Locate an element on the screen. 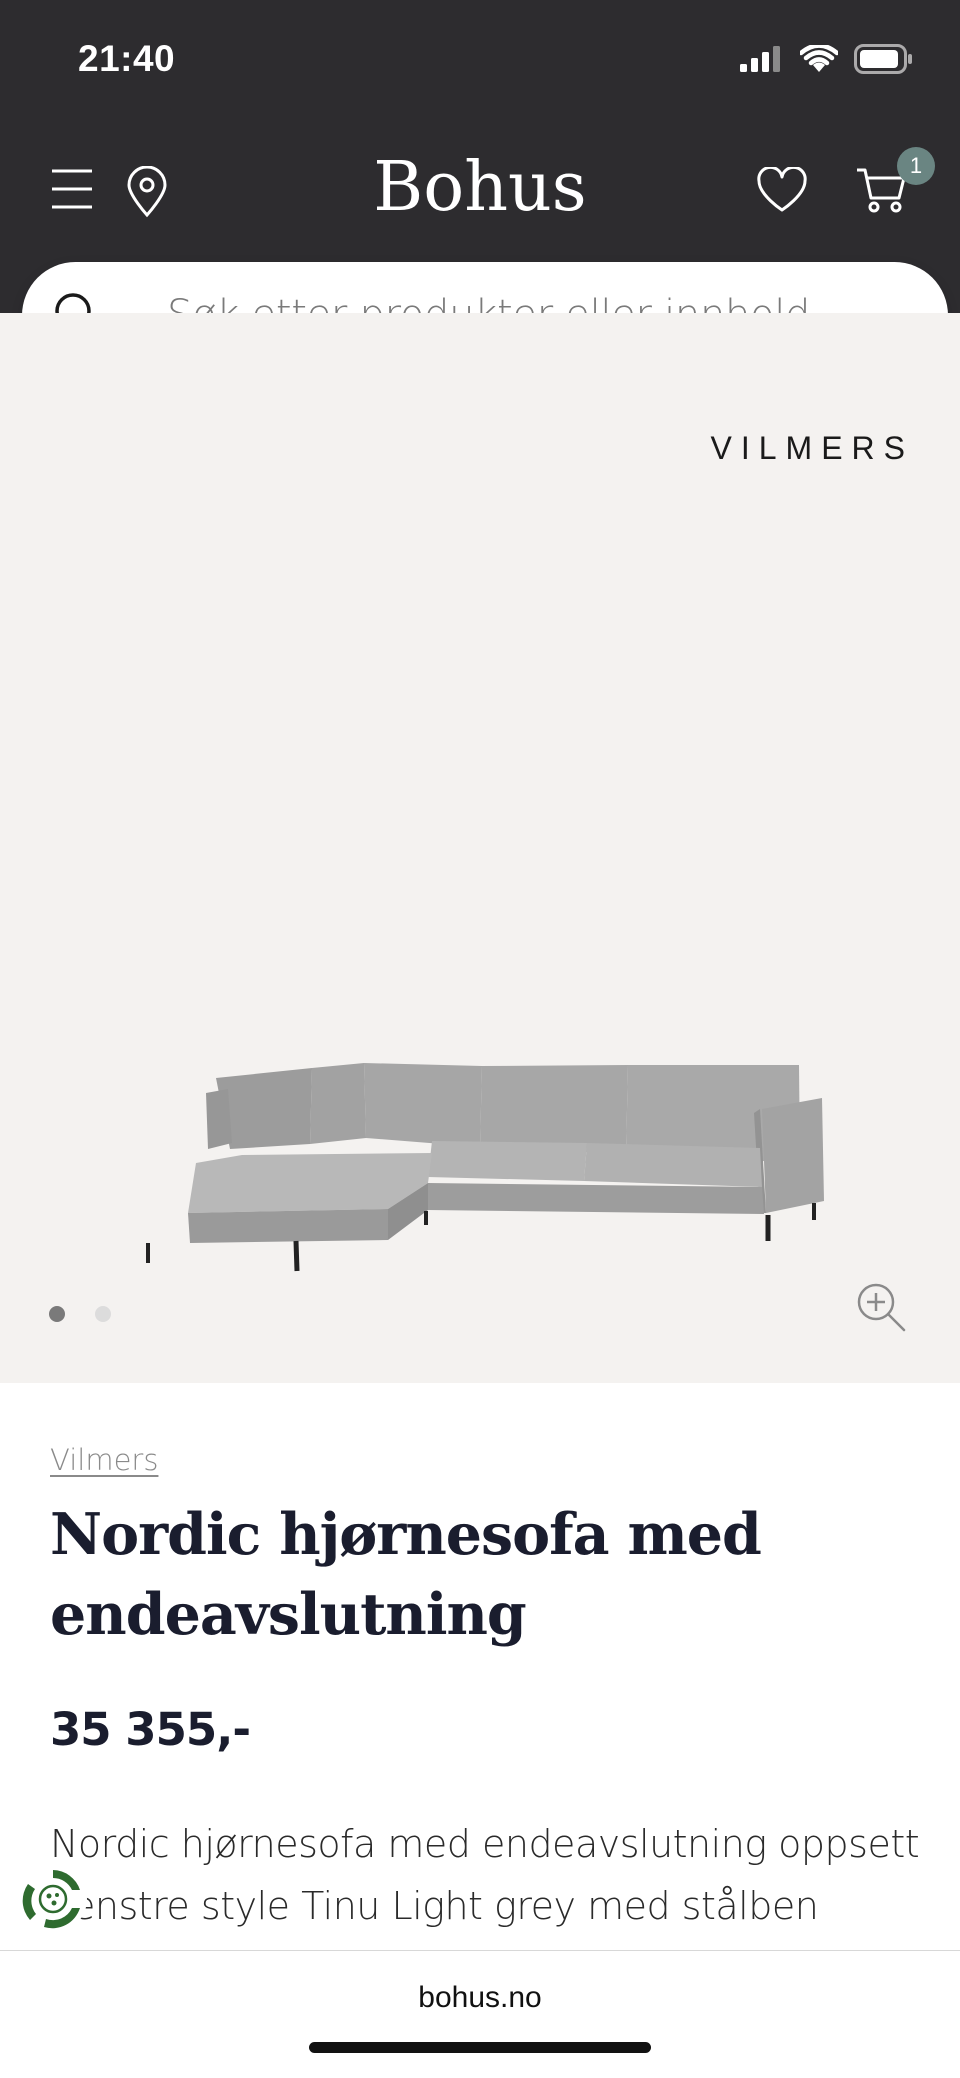  brand-logo: Bohus is located at coordinates (480, 187).